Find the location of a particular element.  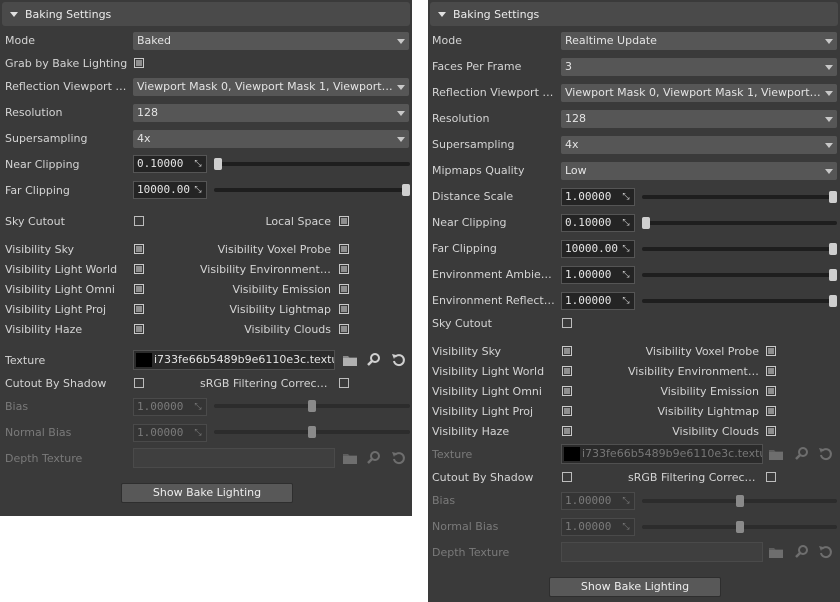

left-vis-proj-checkbox is located at coordinates (139, 309).